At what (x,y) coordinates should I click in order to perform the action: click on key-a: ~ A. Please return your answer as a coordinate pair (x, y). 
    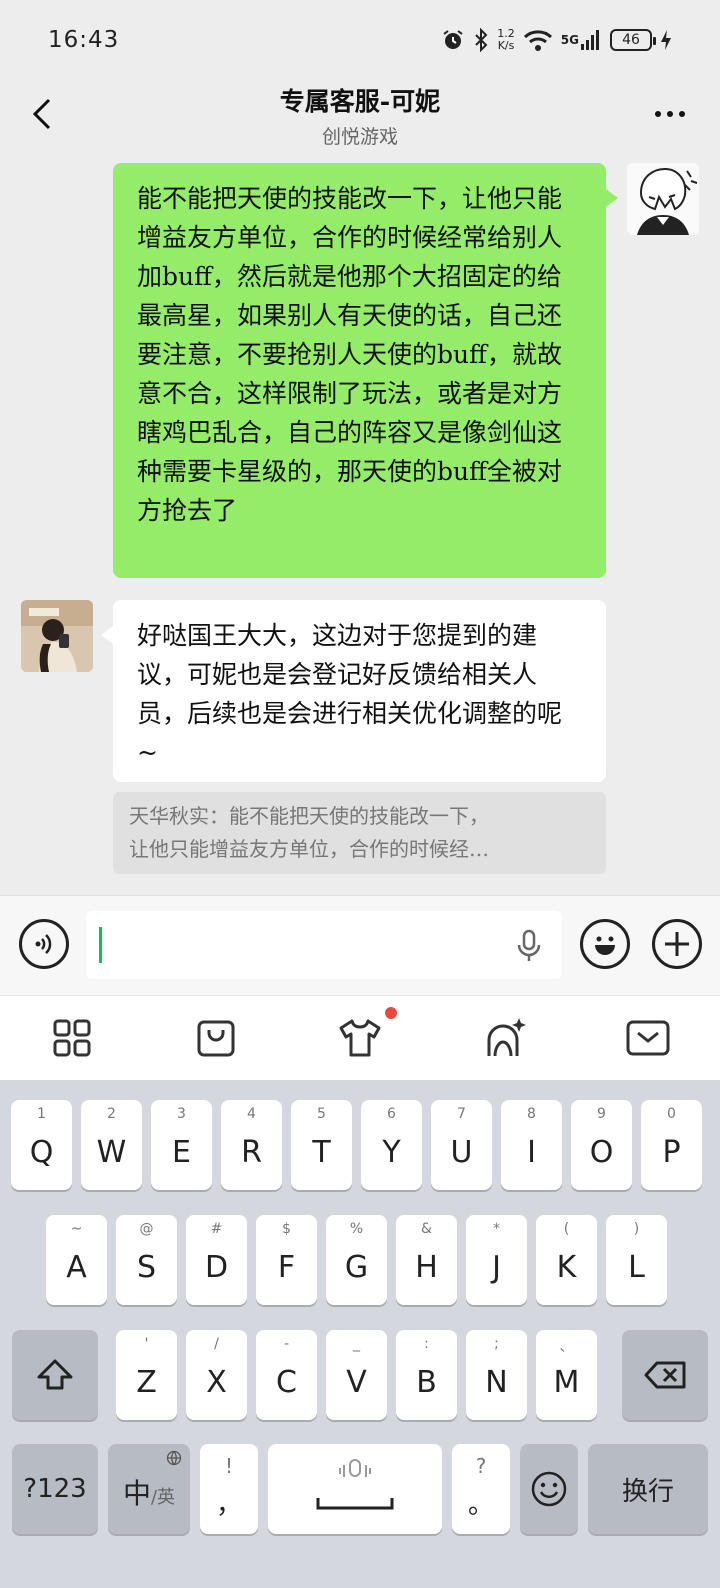
    Looking at the image, I should click on (76, 1260).